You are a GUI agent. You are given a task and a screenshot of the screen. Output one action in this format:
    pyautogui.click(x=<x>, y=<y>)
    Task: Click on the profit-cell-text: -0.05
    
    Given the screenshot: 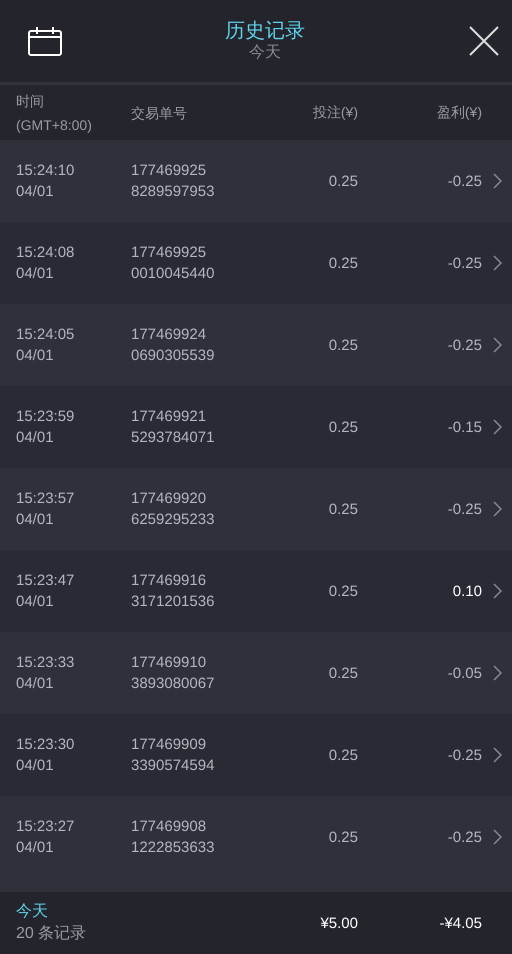 What is the action you would take?
    pyautogui.click(x=464, y=673)
    